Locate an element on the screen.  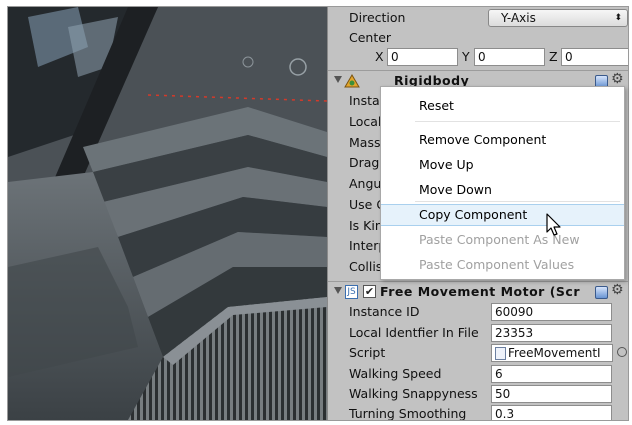
local-id-label: Local Identfier In File is located at coordinates (414, 332).